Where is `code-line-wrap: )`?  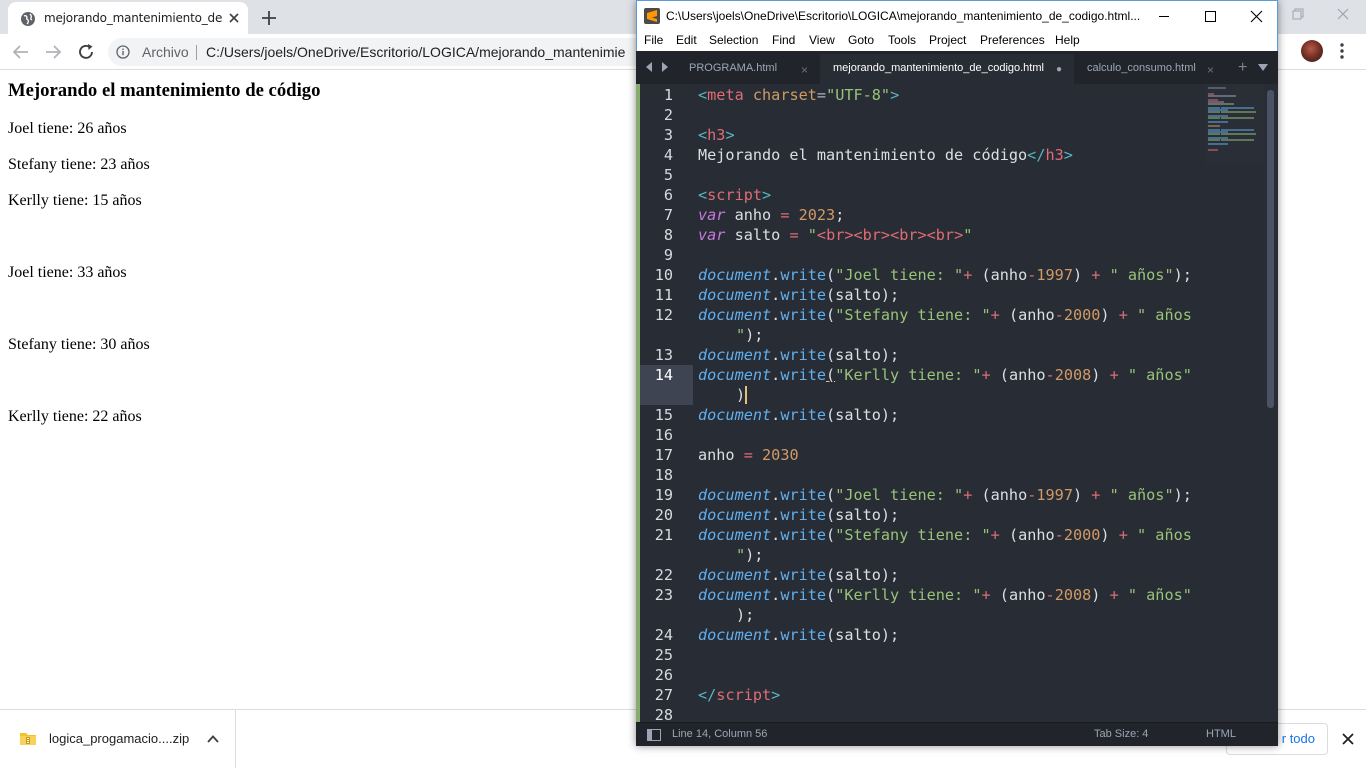 code-line-wrap: ) is located at coordinates (936, 395).